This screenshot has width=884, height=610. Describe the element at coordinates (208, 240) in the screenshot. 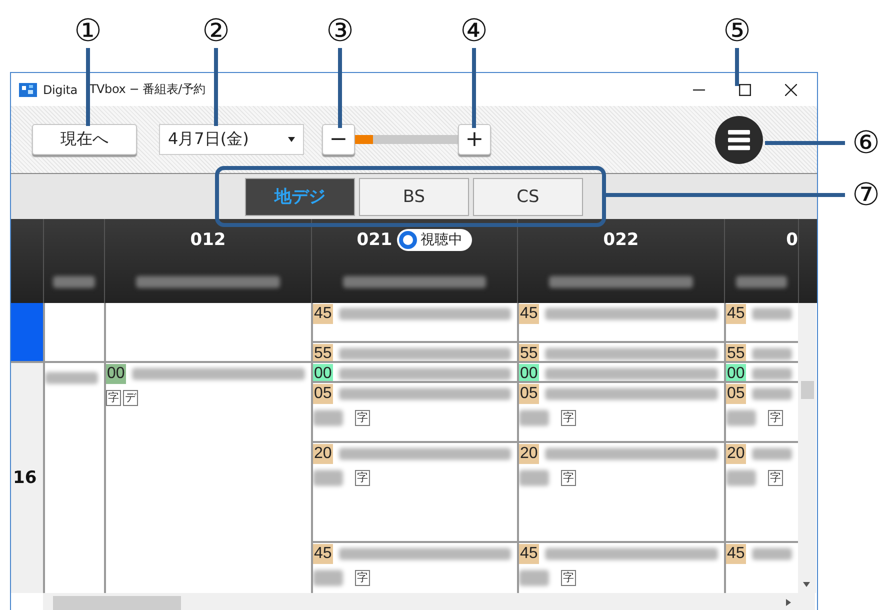

I see `channel-number: 012` at that location.